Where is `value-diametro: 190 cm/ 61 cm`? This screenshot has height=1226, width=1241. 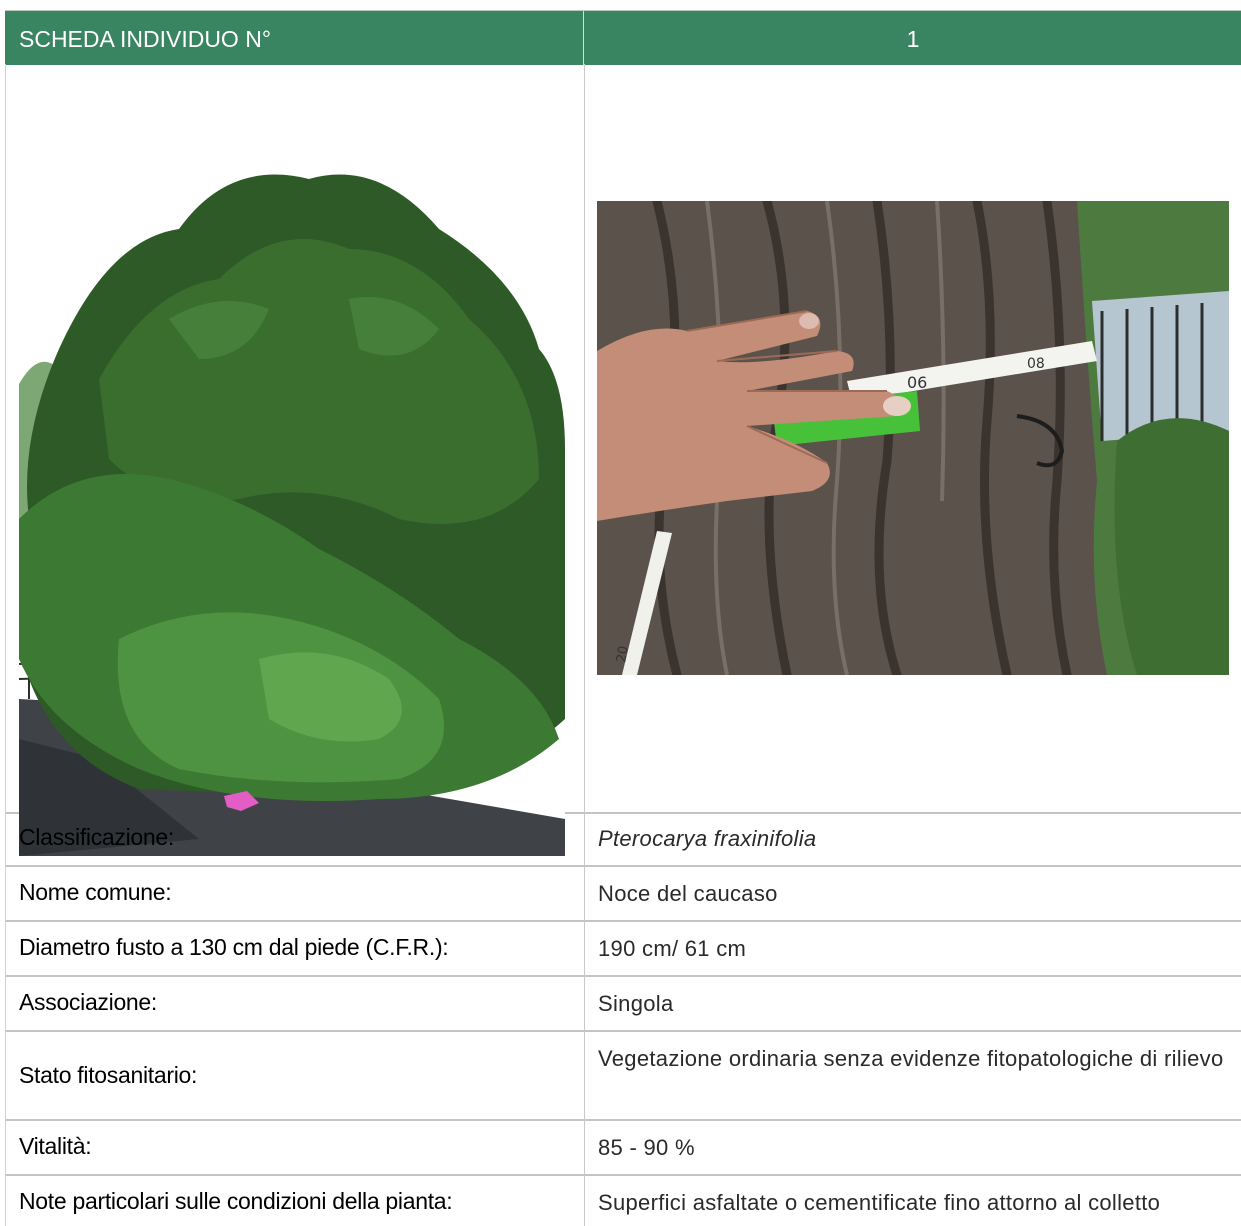
value-diametro: 190 cm/ 61 cm is located at coordinates (672, 948).